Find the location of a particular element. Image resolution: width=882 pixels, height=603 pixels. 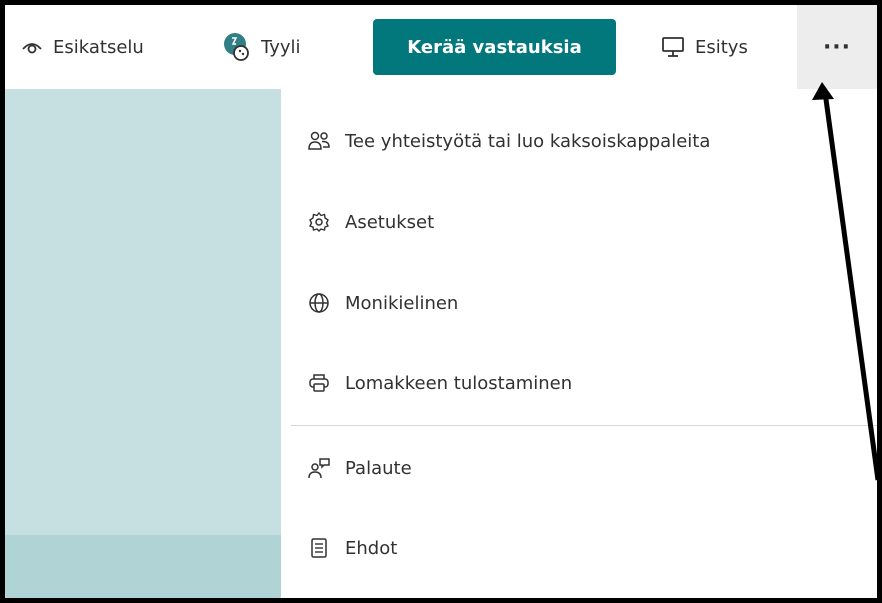

document-icon is located at coordinates (319, 548).